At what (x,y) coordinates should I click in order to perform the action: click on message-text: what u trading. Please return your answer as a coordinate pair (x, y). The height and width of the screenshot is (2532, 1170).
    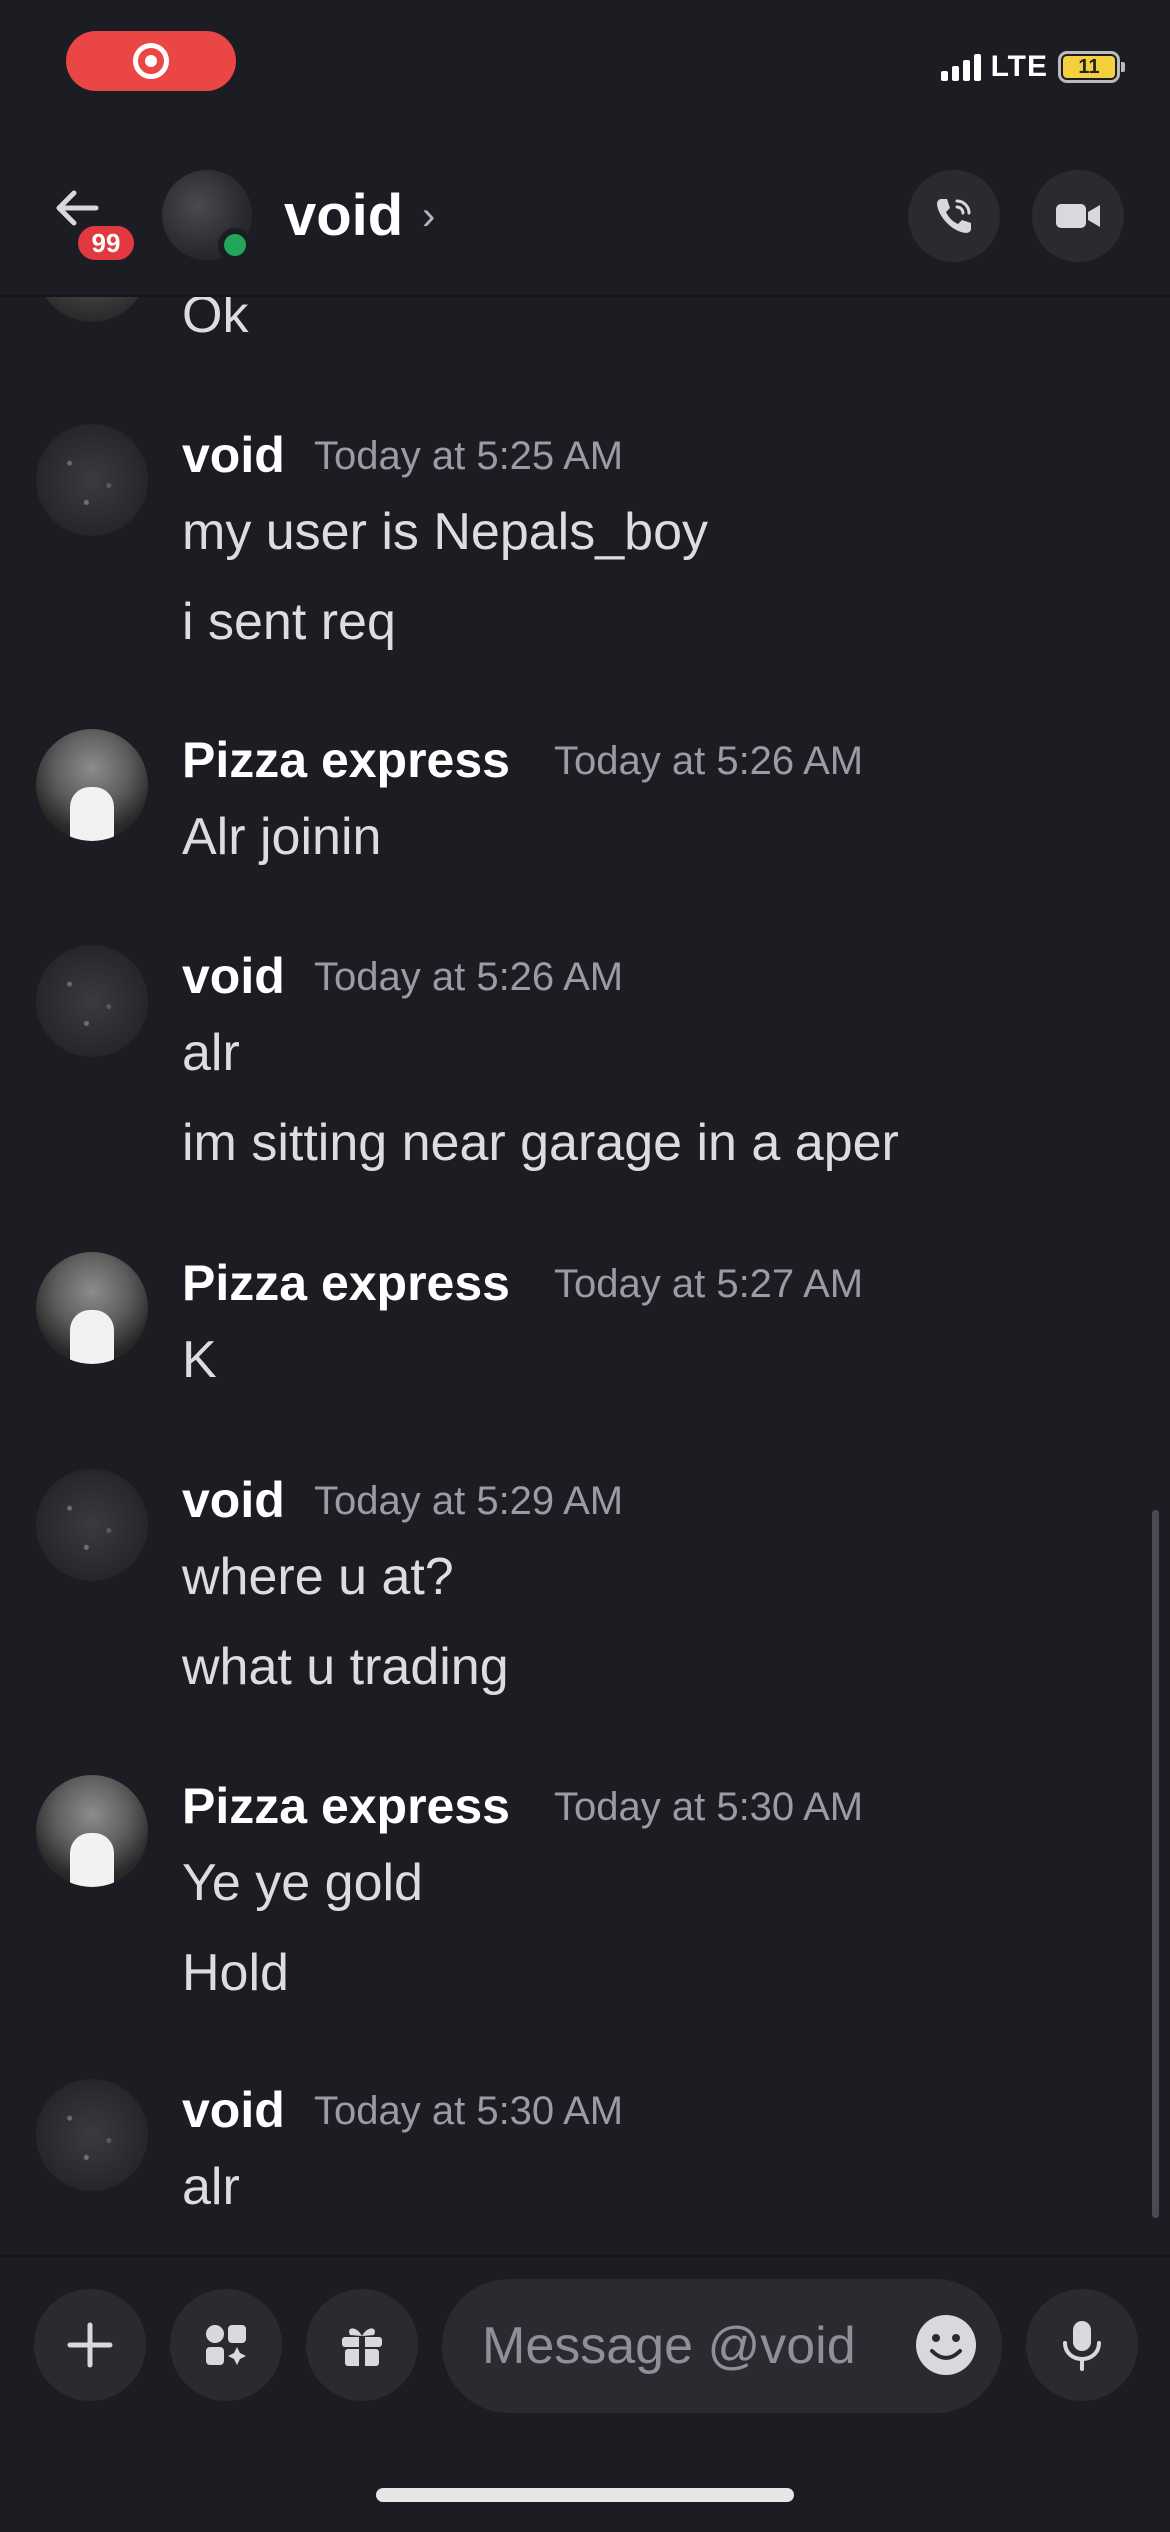
    Looking at the image, I should click on (345, 1667).